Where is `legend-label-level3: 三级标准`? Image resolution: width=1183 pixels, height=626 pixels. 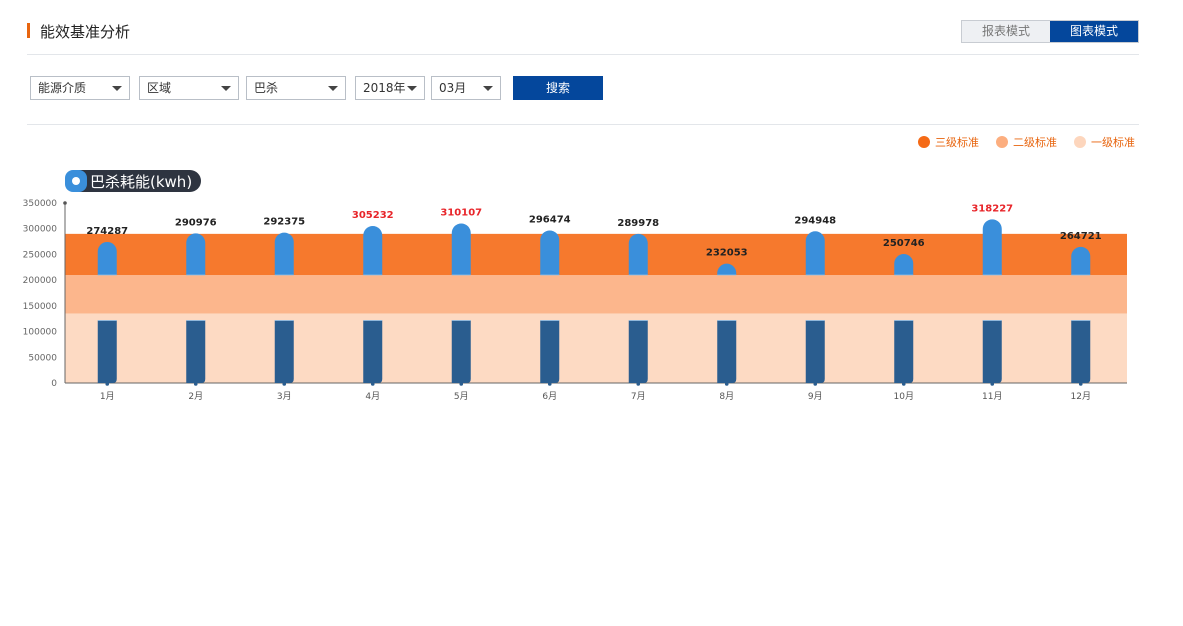 legend-label-level3: 三级标准 is located at coordinates (957, 142).